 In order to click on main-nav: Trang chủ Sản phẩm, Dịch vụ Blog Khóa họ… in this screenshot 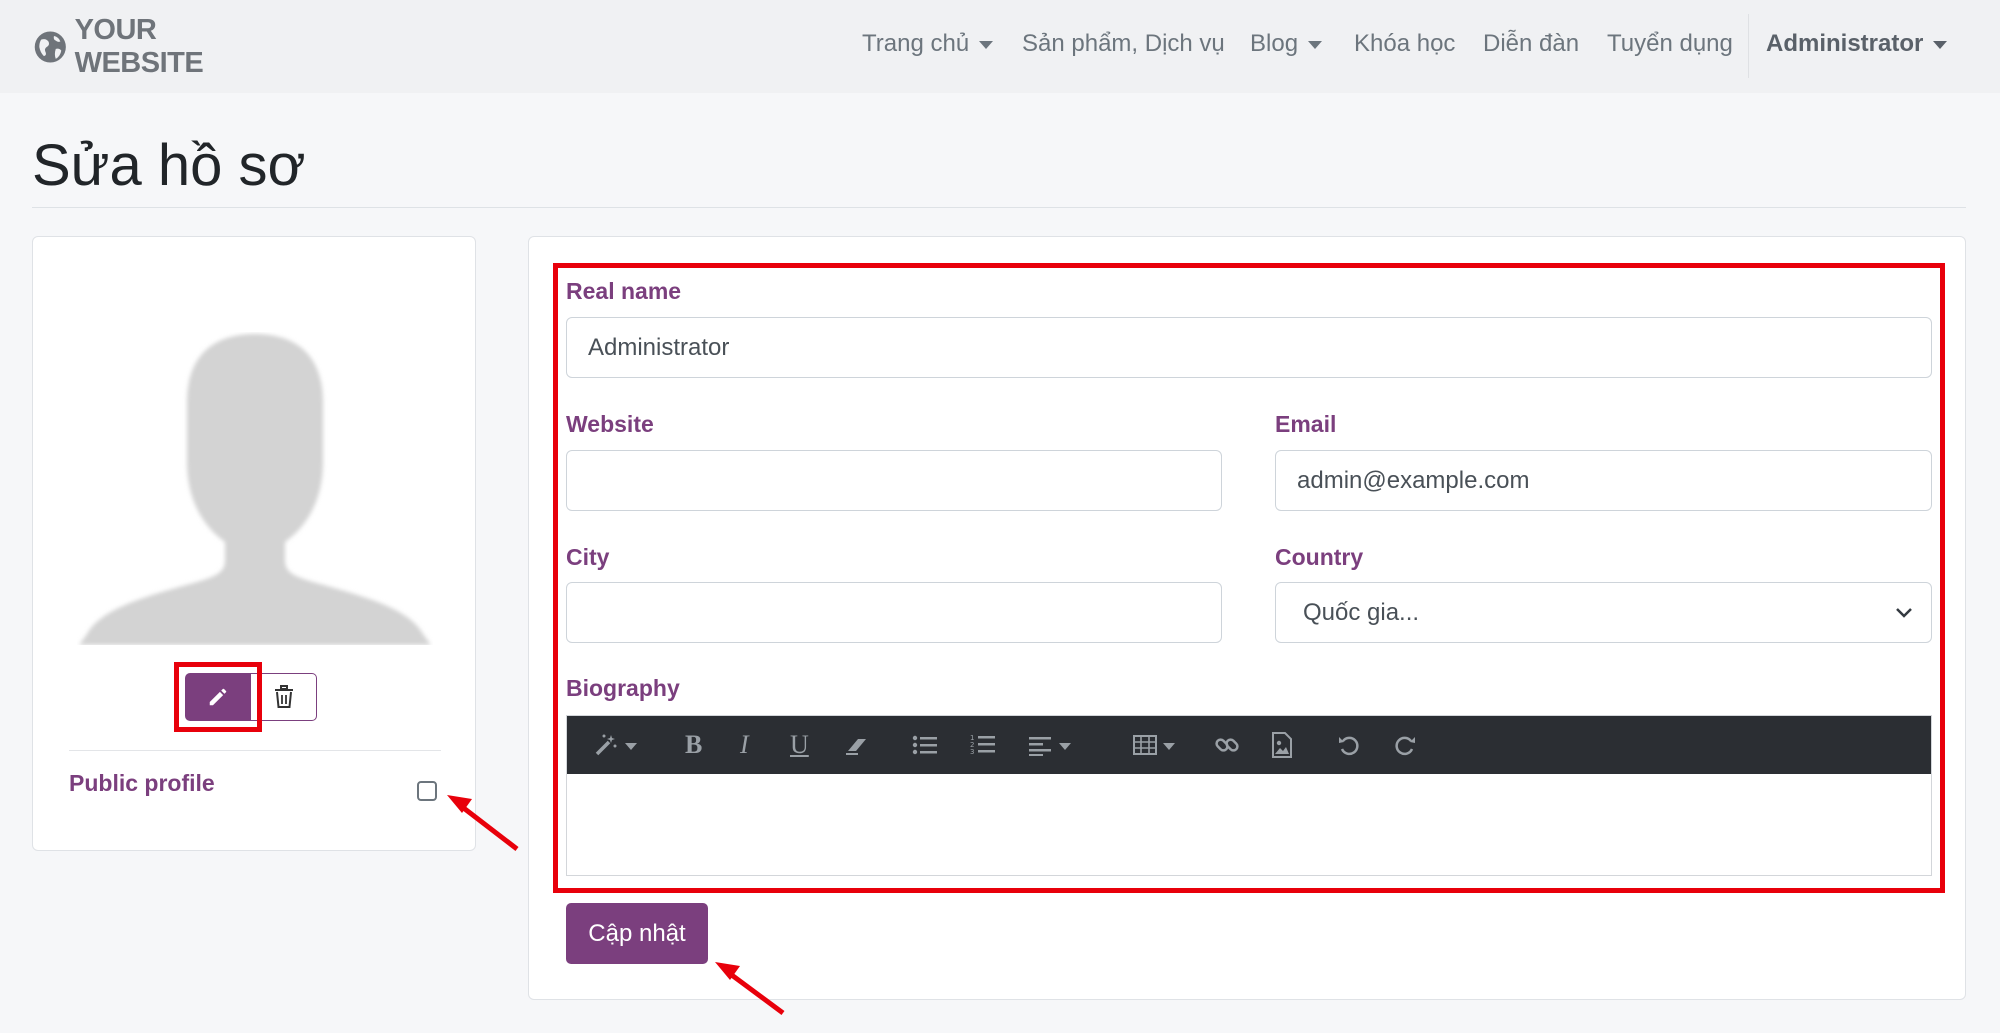, I will do `click(1000, 46)`.